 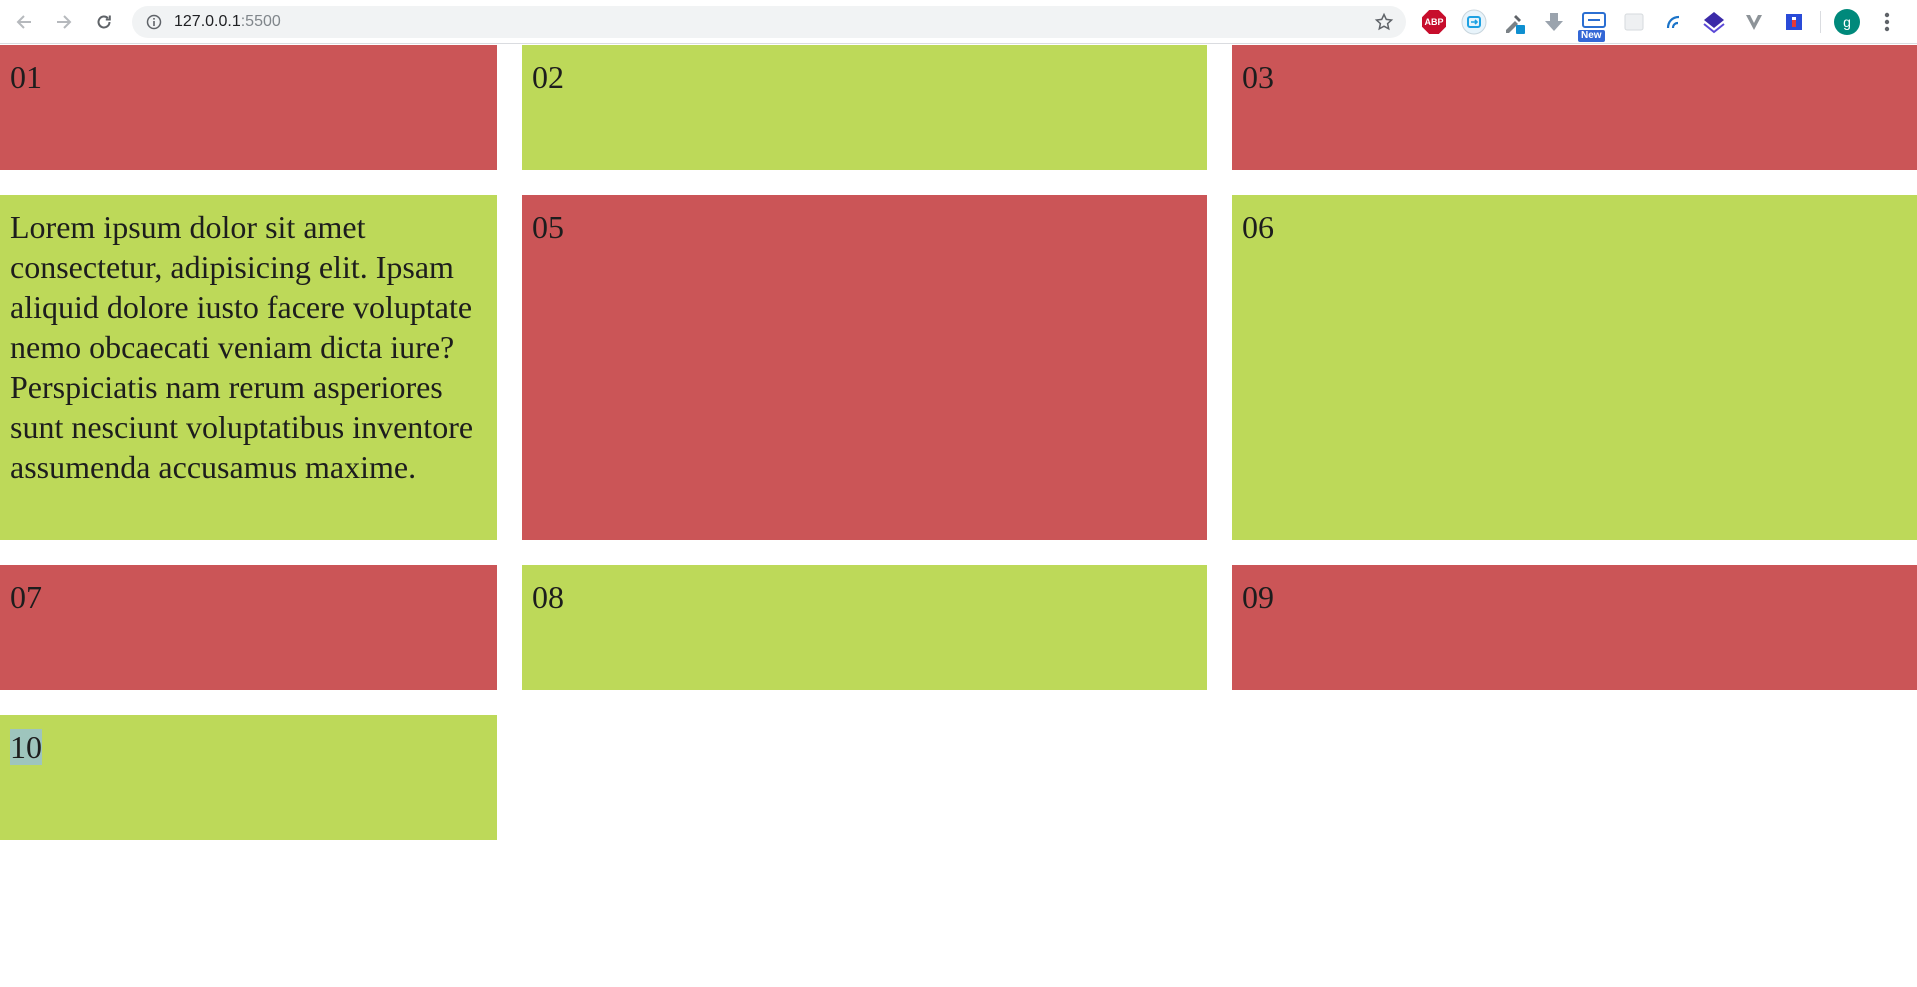 What do you see at coordinates (26, 597) in the screenshot?
I see `grid-item-label: 07` at bounding box center [26, 597].